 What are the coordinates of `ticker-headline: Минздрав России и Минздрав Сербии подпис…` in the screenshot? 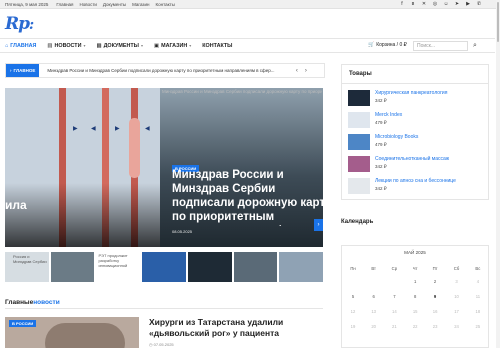 It's located at (169, 70).